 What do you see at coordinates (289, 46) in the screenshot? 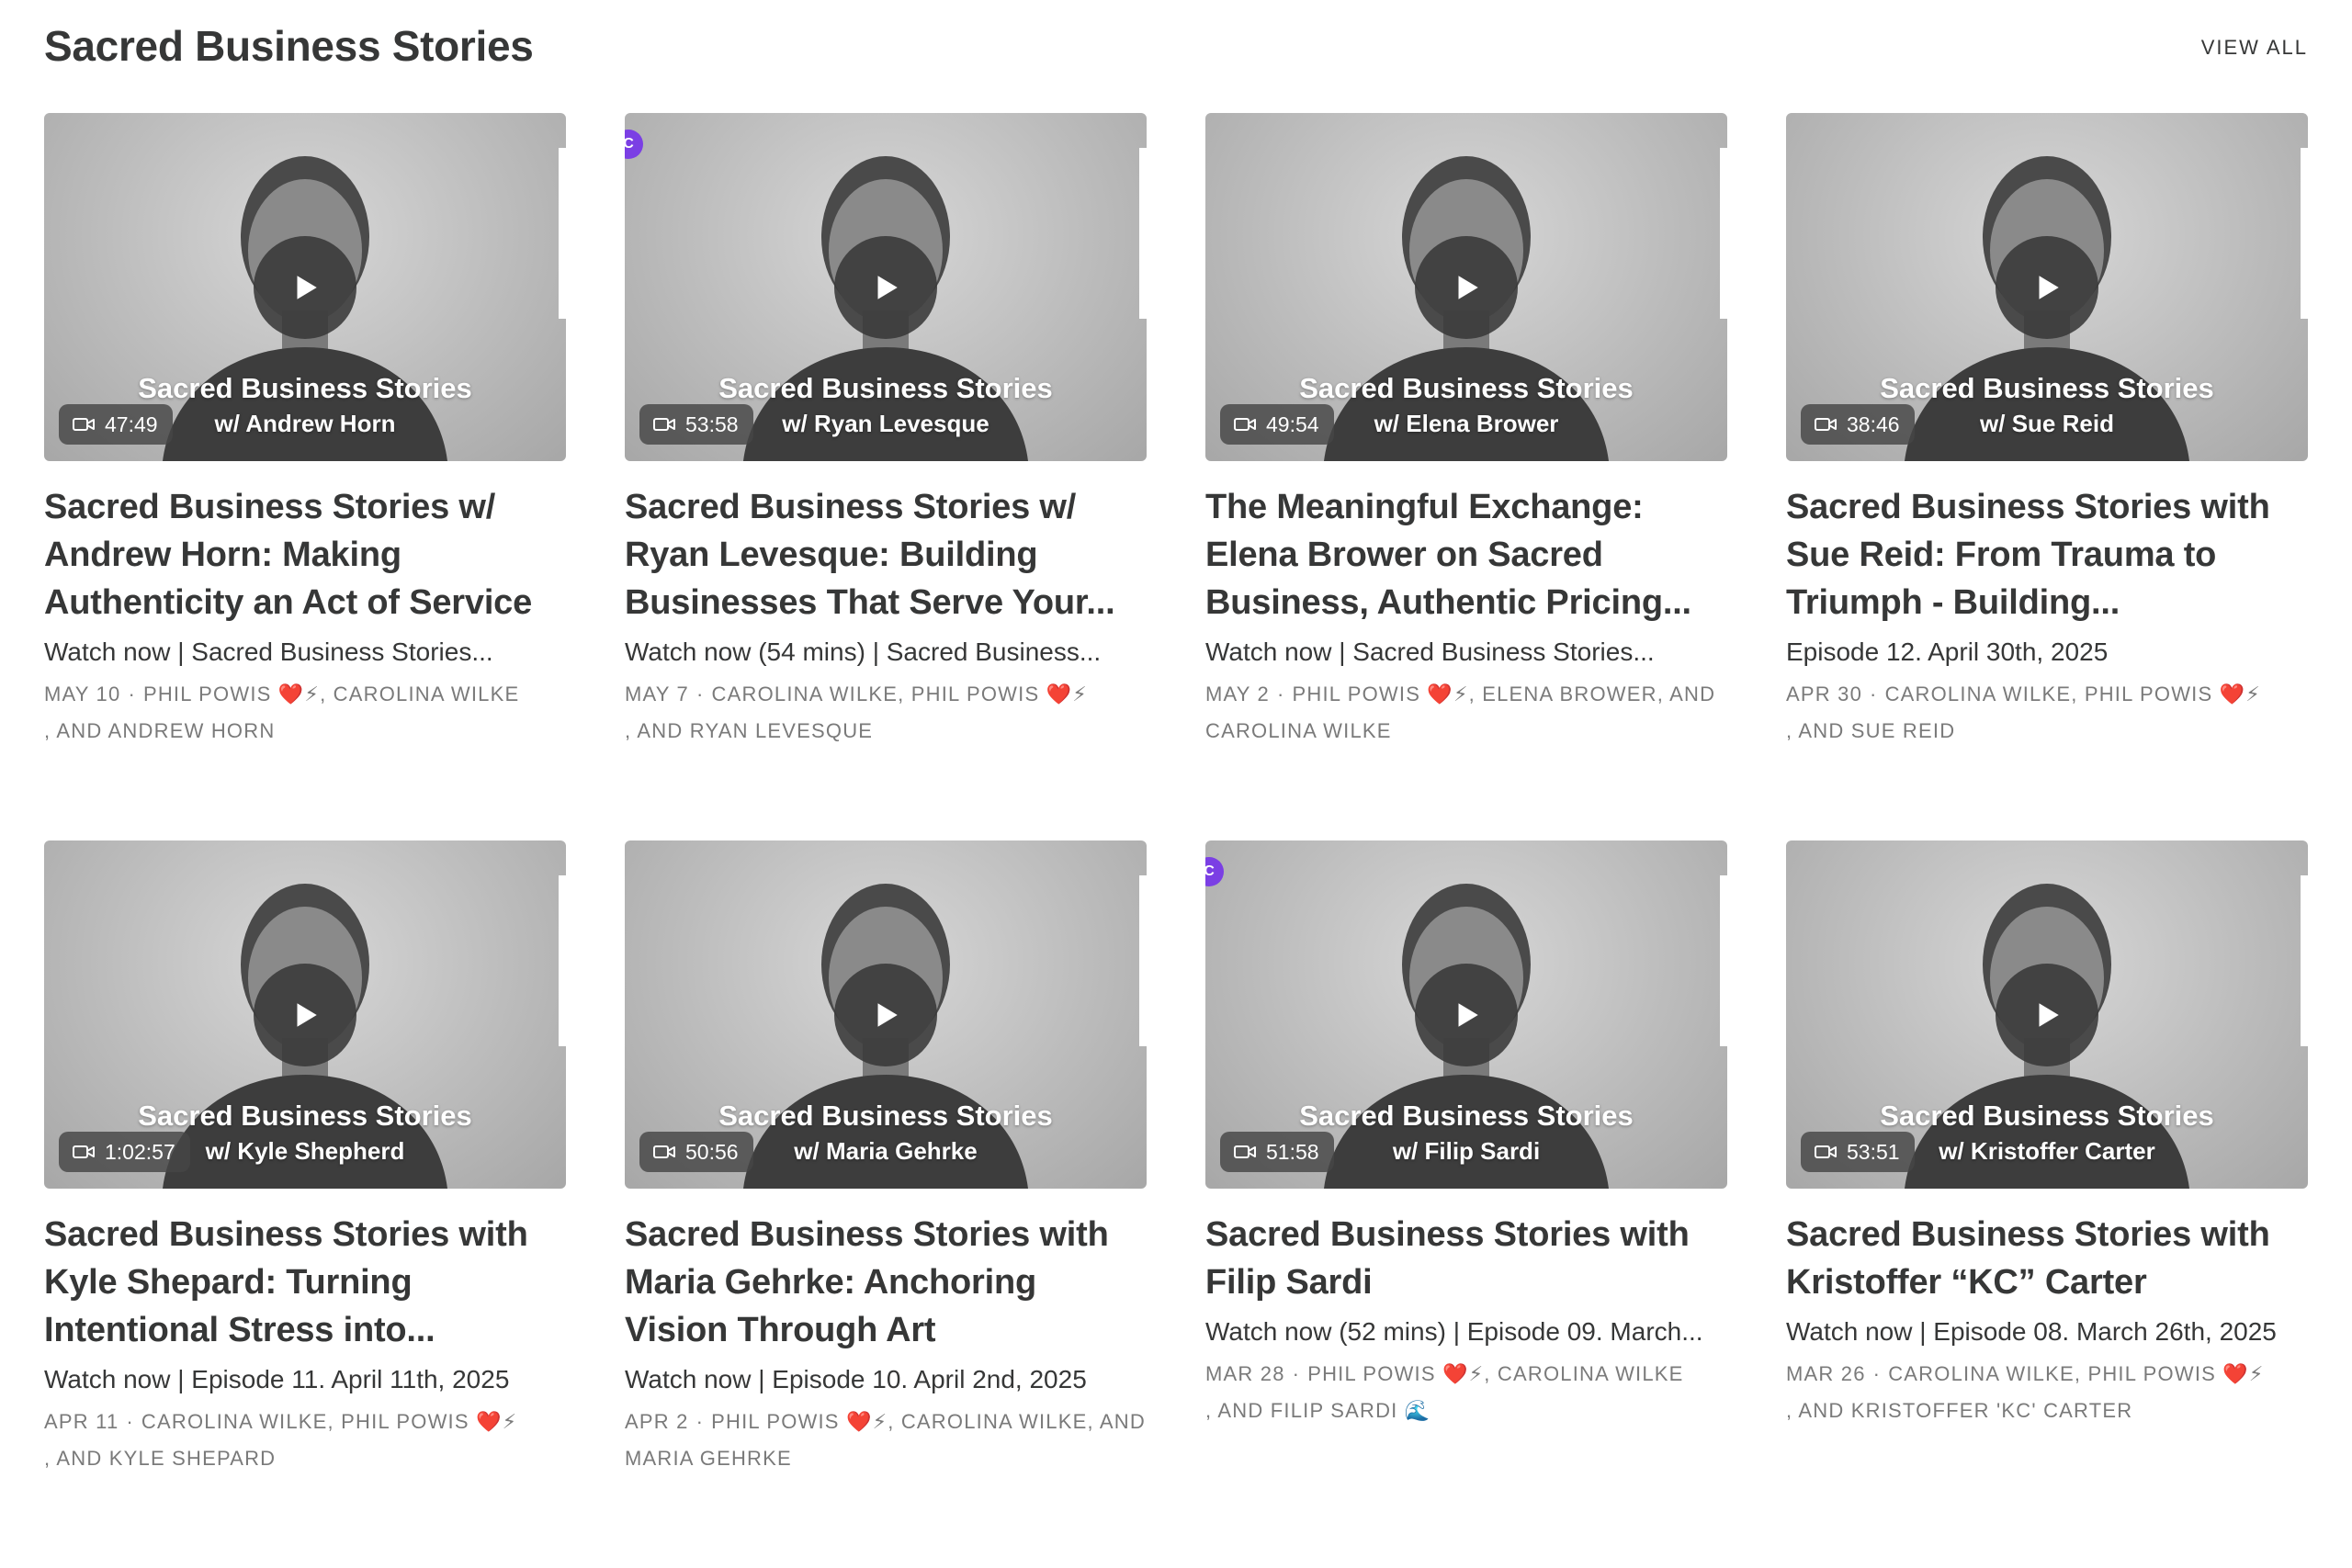
I see `section-title: Sacred Business Stories` at bounding box center [289, 46].